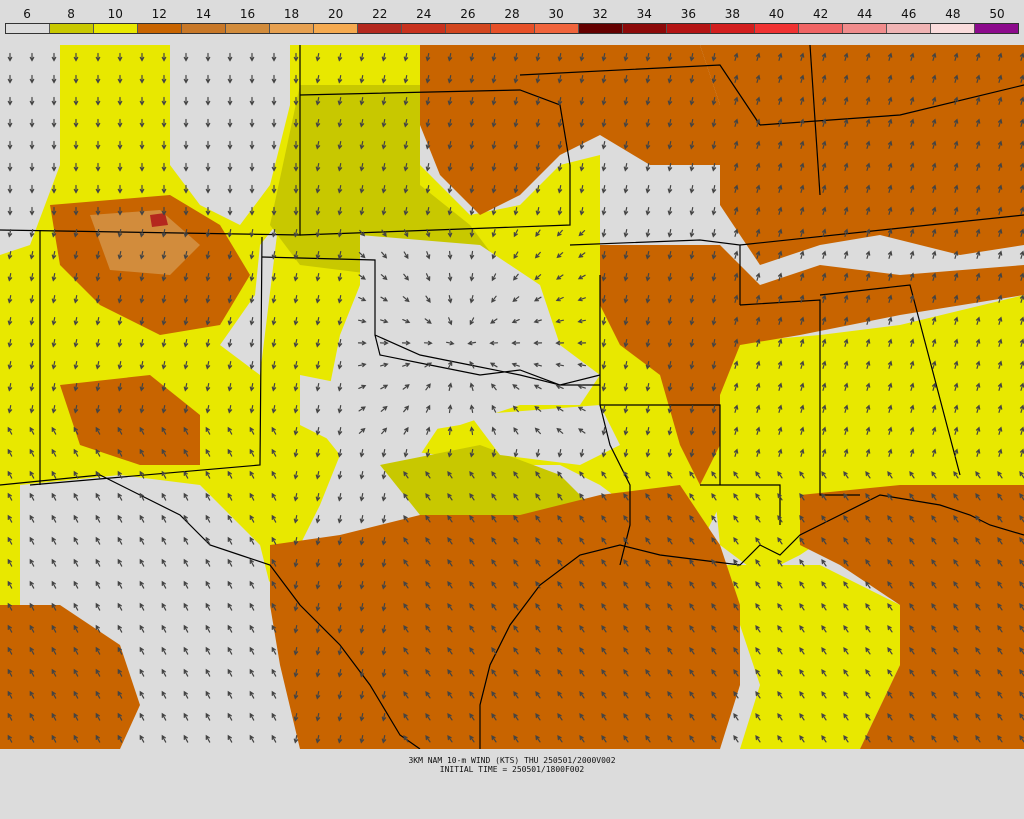 The image size is (1024, 819). What do you see at coordinates (600, 14) in the screenshot?
I see `legend-label-32: 32` at bounding box center [600, 14].